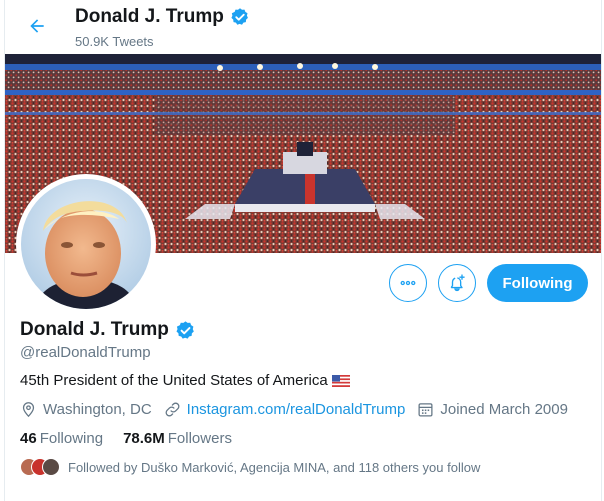  Describe the element at coordinates (71, 438) in the screenshot. I see `following-label: Following` at that location.